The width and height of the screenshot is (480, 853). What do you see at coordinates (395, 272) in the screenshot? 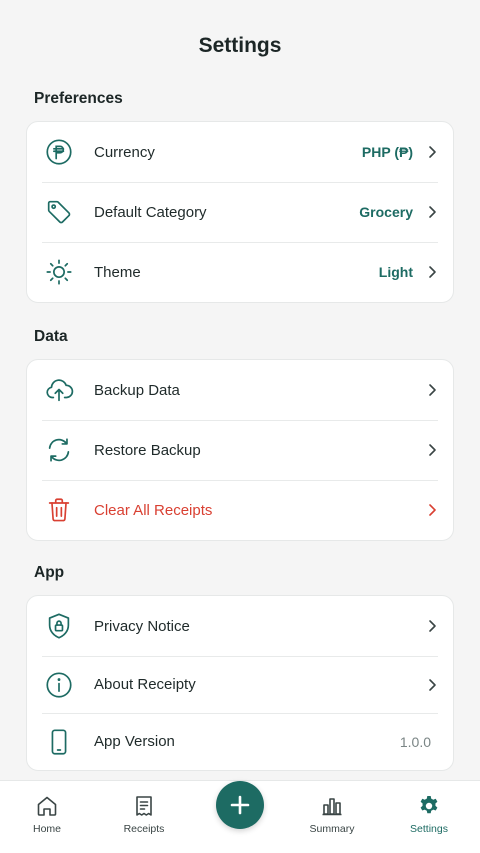
I see `theme-value: Light` at bounding box center [395, 272].